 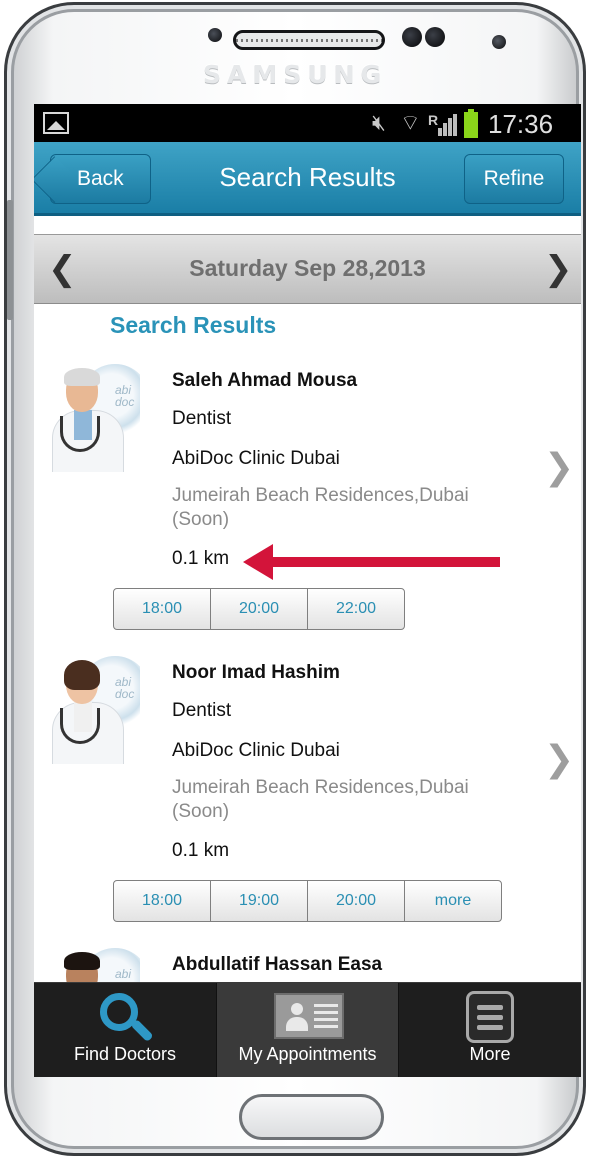 What do you see at coordinates (558, 269) in the screenshot?
I see `next-date-icon: ❯` at bounding box center [558, 269].